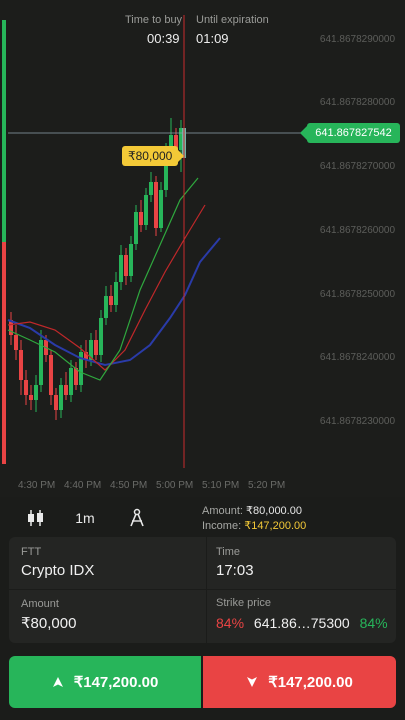 This screenshot has width=405, height=720. What do you see at coordinates (57, 682) in the screenshot?
I see `arrow-up-icon` at bounding box center [57, 682].